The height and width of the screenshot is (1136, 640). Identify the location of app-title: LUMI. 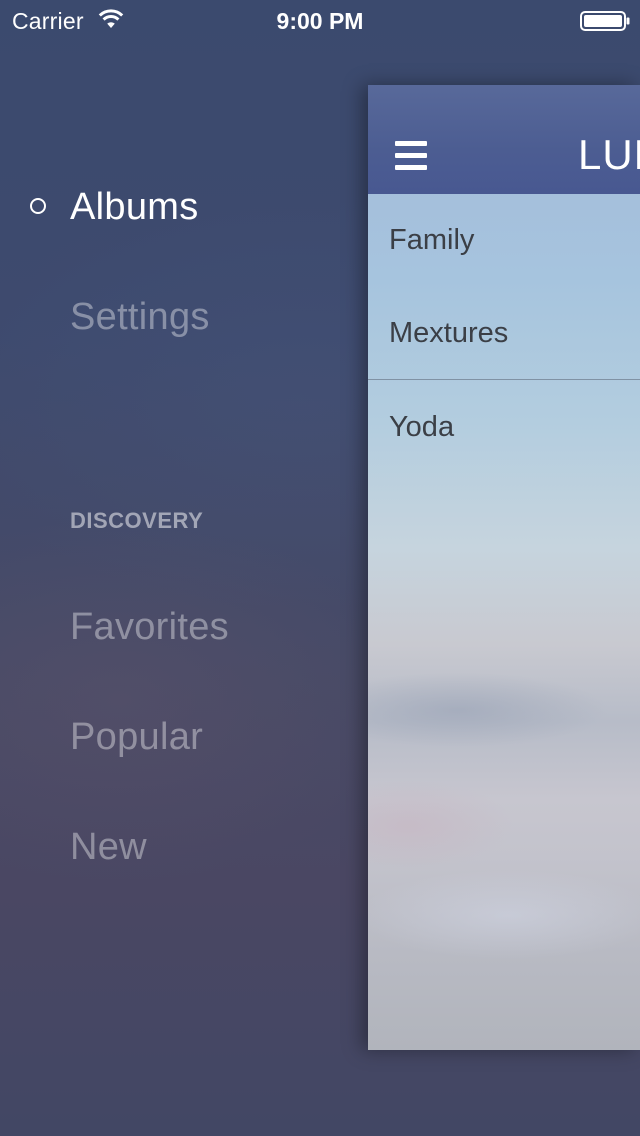
(609, 154).